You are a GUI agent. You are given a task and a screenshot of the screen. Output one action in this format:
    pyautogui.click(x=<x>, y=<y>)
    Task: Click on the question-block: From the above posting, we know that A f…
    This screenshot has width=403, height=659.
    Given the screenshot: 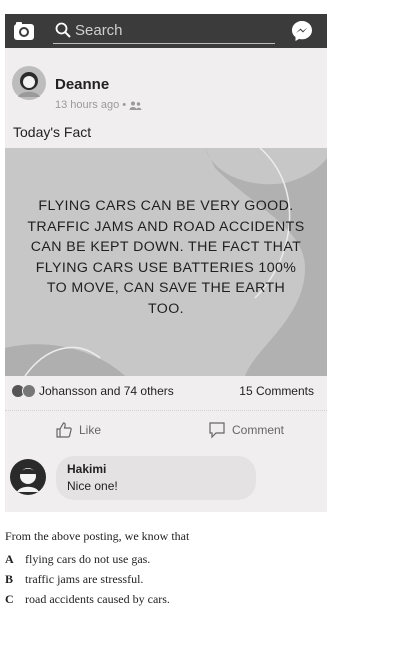 What is the action you would take?
    pyautogui.click(x=202, y=570)
    